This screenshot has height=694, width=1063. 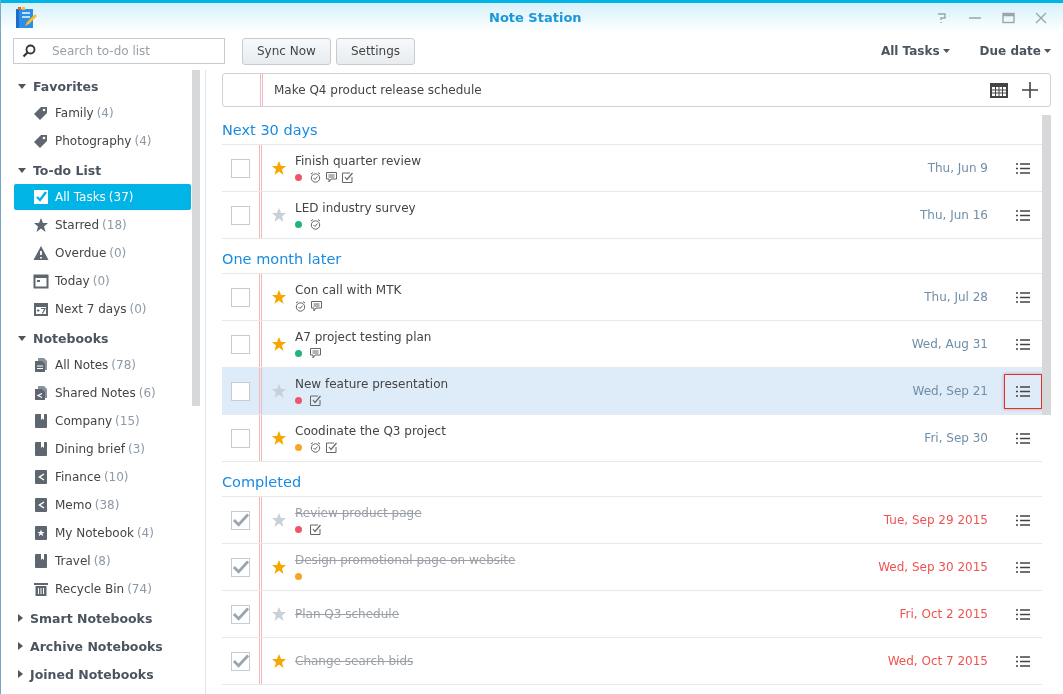 I want to click on notebook-pencil-icon, so click(x=26, y=17).